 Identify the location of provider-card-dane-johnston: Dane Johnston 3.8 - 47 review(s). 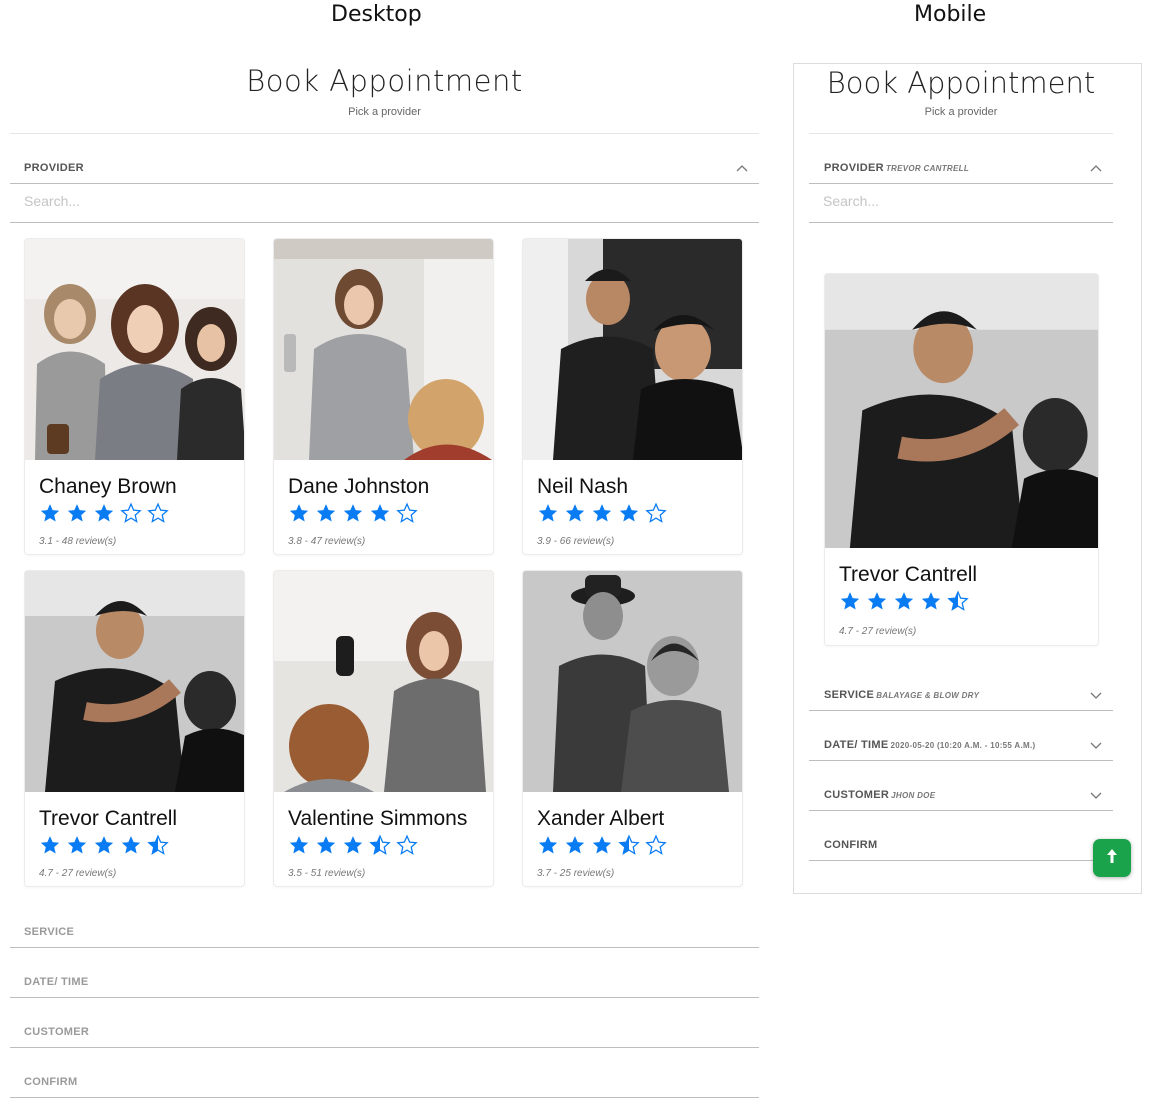
(383, 396).